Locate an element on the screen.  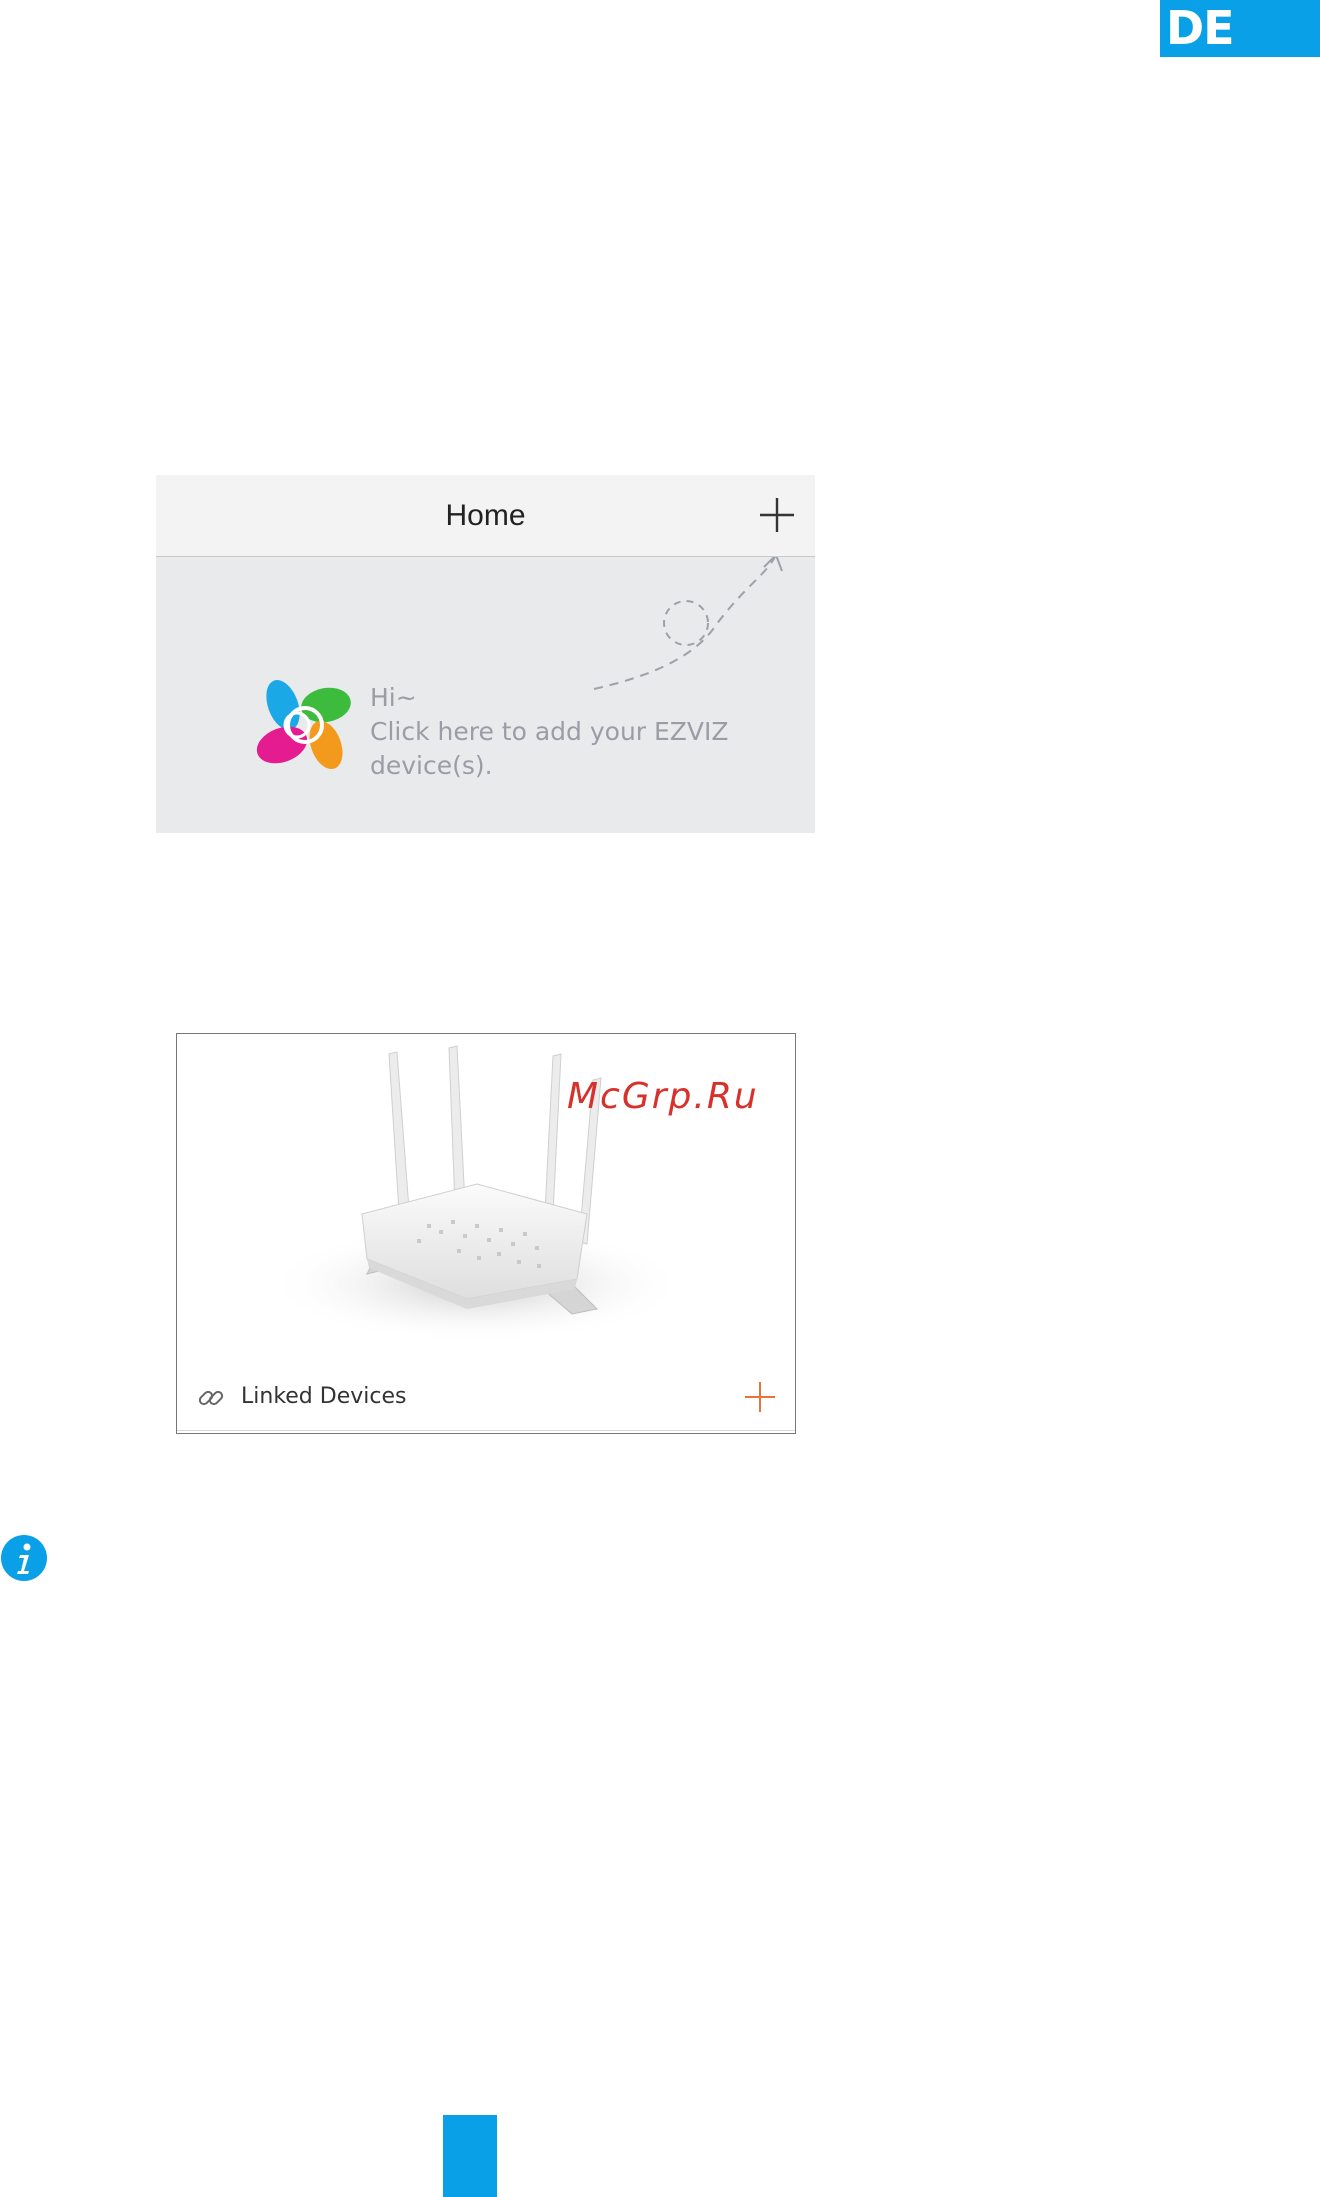
app-header: Home is located at coordinates (485, 516).